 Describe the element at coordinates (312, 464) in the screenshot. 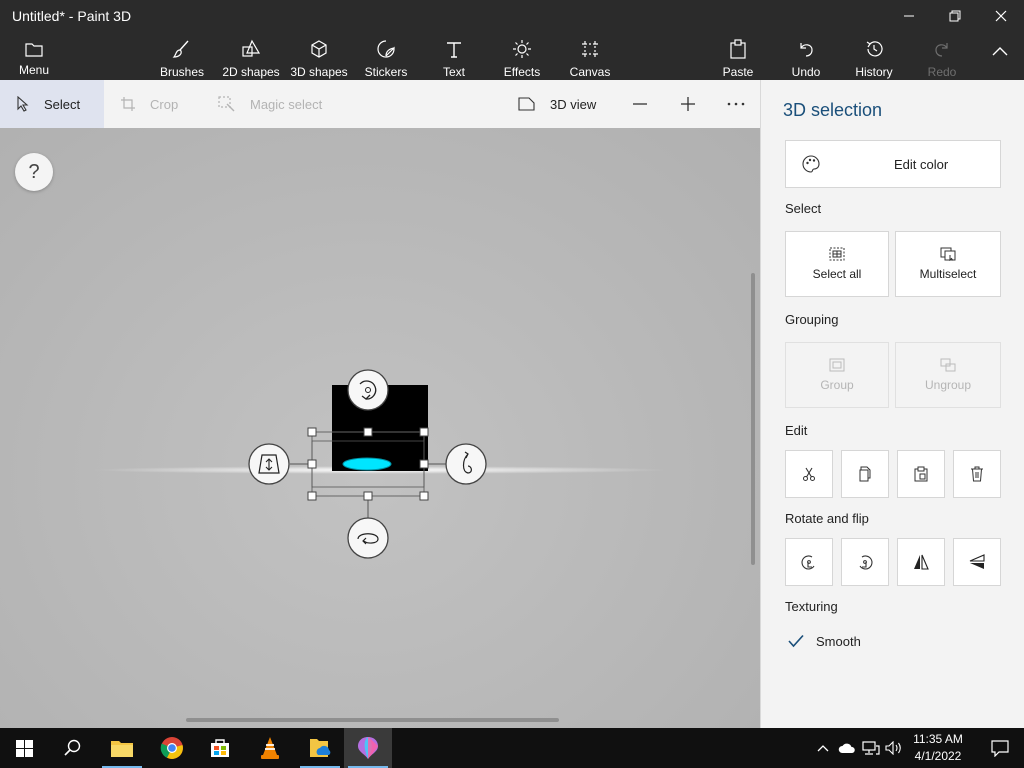

I see `resize-handle-l` at that location.